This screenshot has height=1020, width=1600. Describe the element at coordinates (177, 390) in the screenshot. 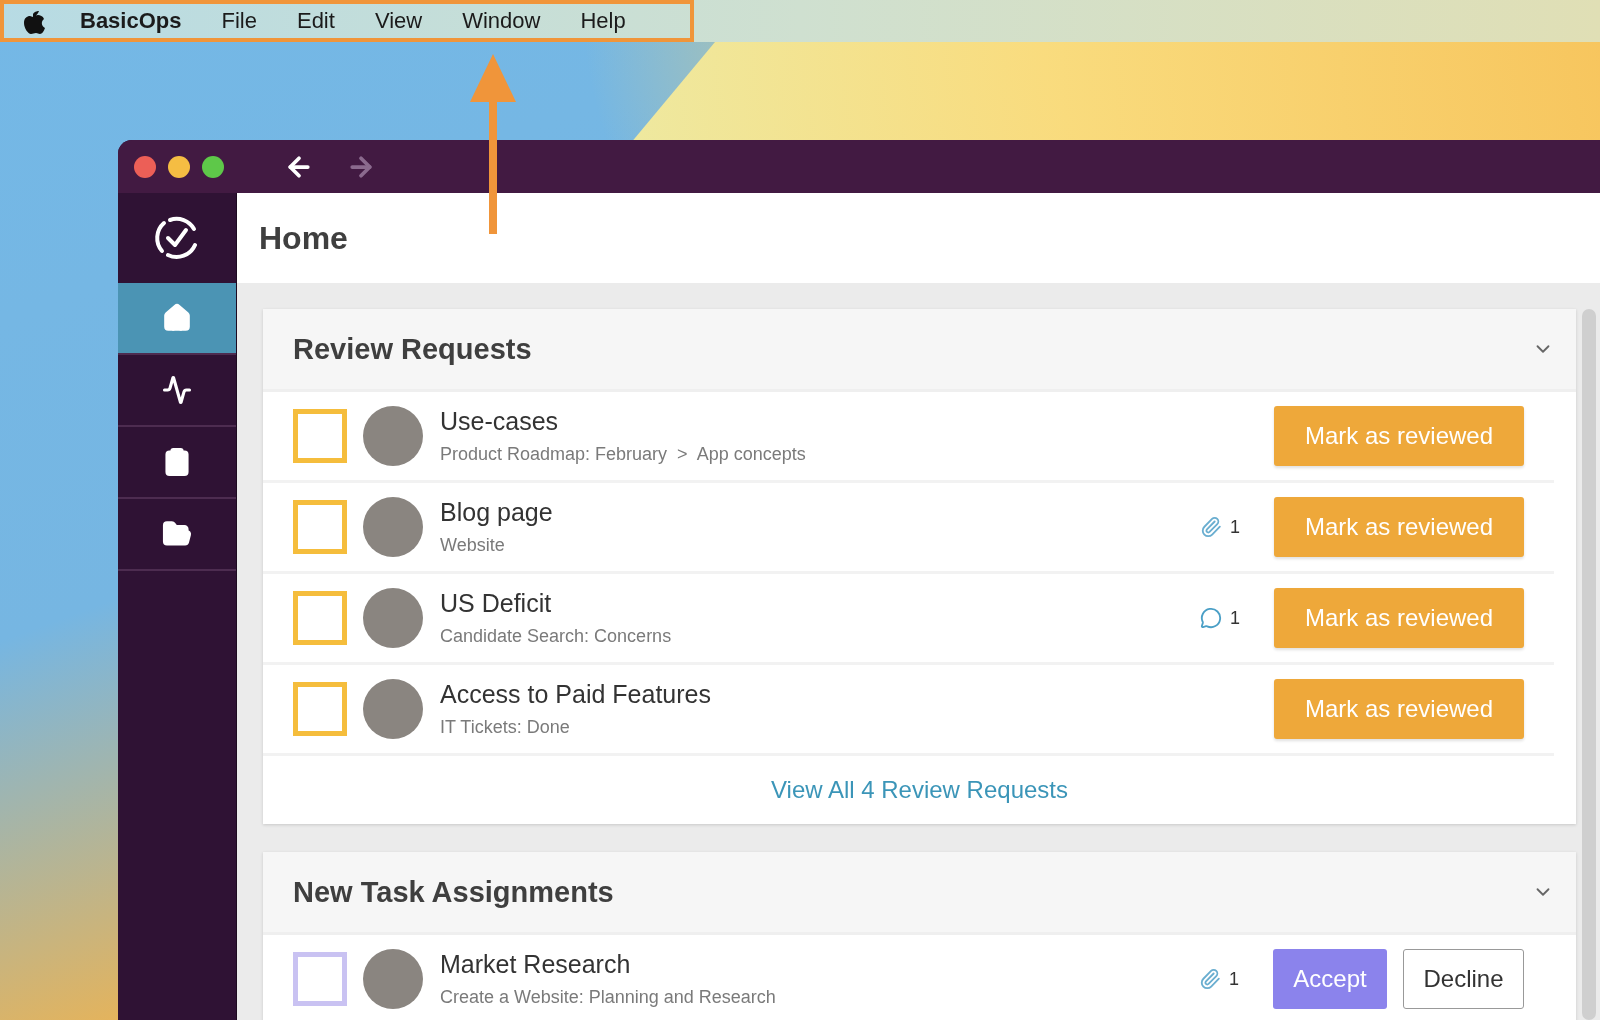

I see `pulse-icon` at that location.